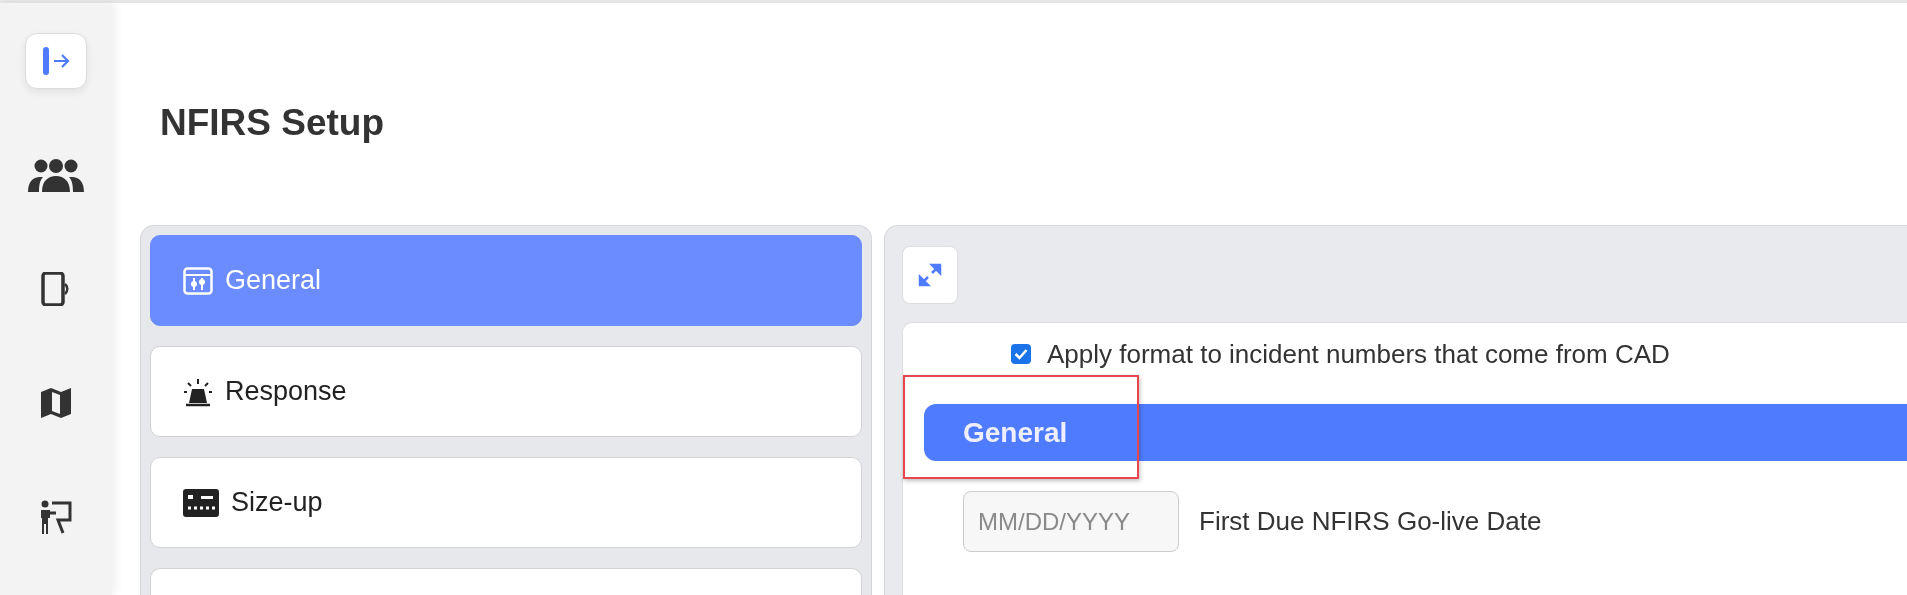 Image resolution: width=1907 pixels, height=595 pixels. What do you see at coordinates (56, 403) in the screenshot?
I see `map-icon` at bounding box center [56, 403].